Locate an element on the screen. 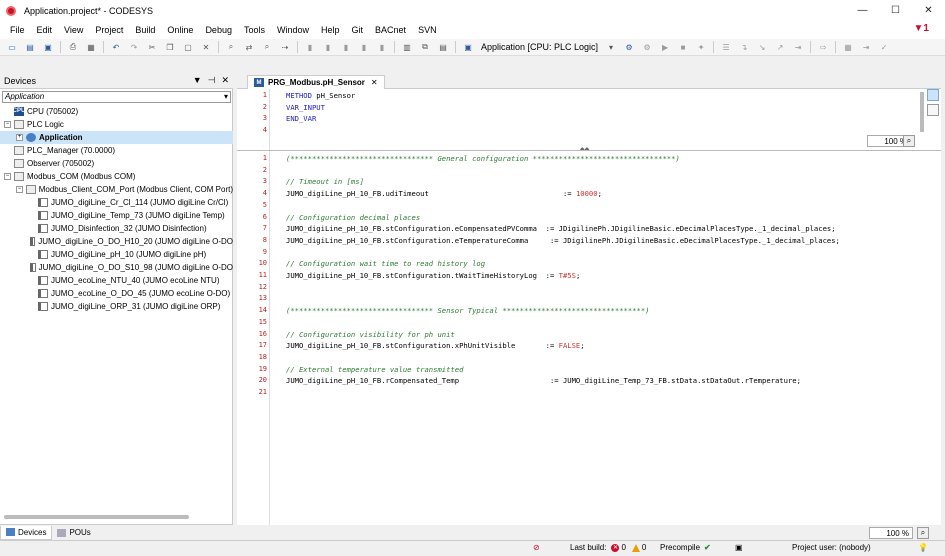 Image resolution: width=945 pixels, height=556 pixels. replace-icon: ⇄ is located at coordinates (249, 47).